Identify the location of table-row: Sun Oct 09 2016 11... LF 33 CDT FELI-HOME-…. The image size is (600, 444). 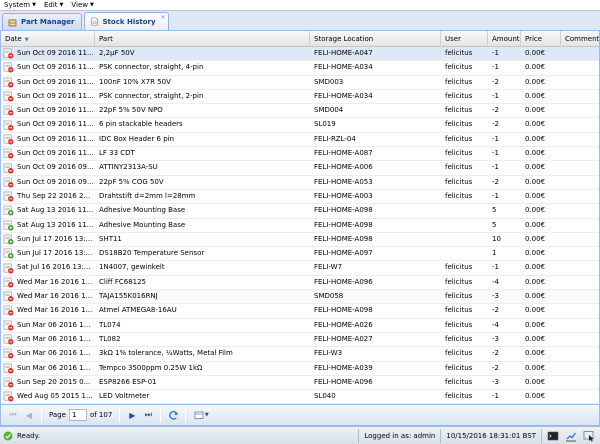
(300, 154).